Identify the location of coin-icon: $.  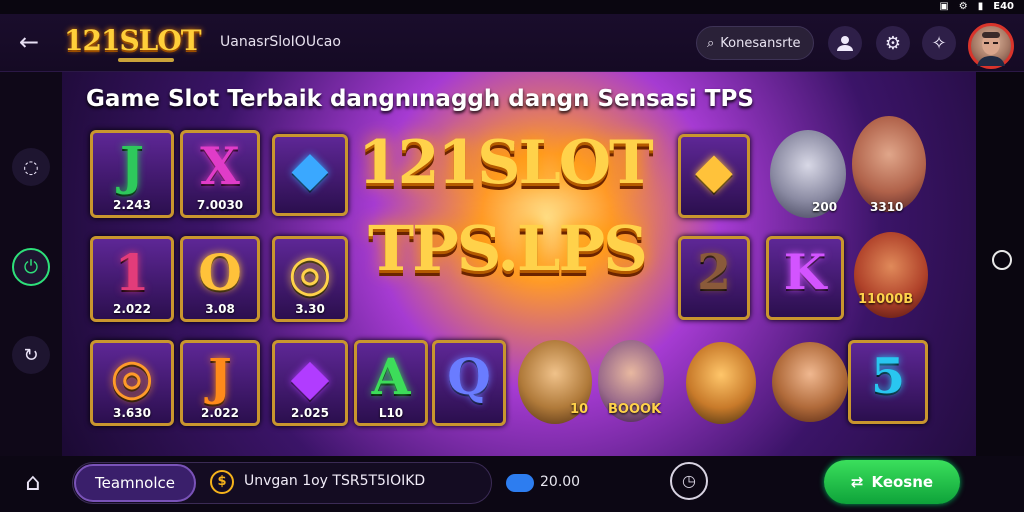
(222, 482).